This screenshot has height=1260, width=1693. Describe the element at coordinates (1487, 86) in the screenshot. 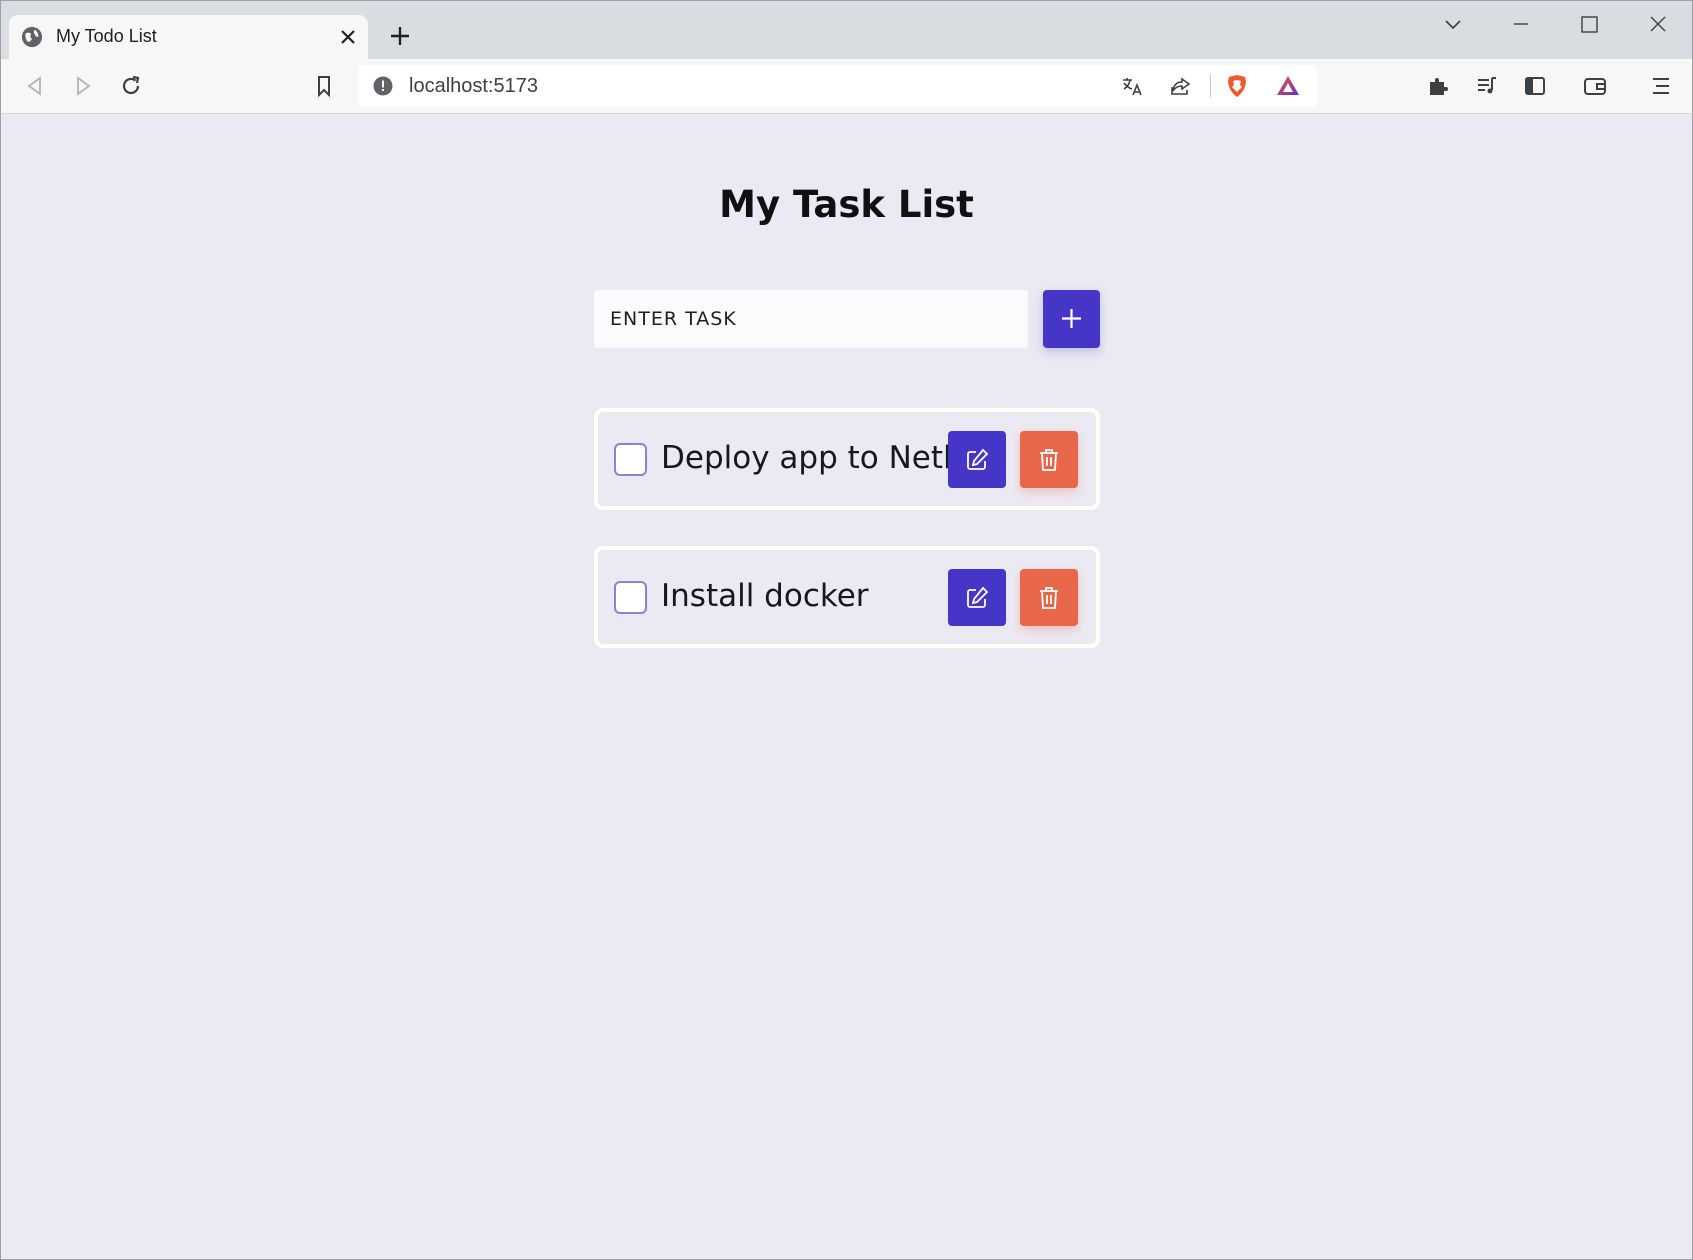

I see `playlist-icon` at that location.